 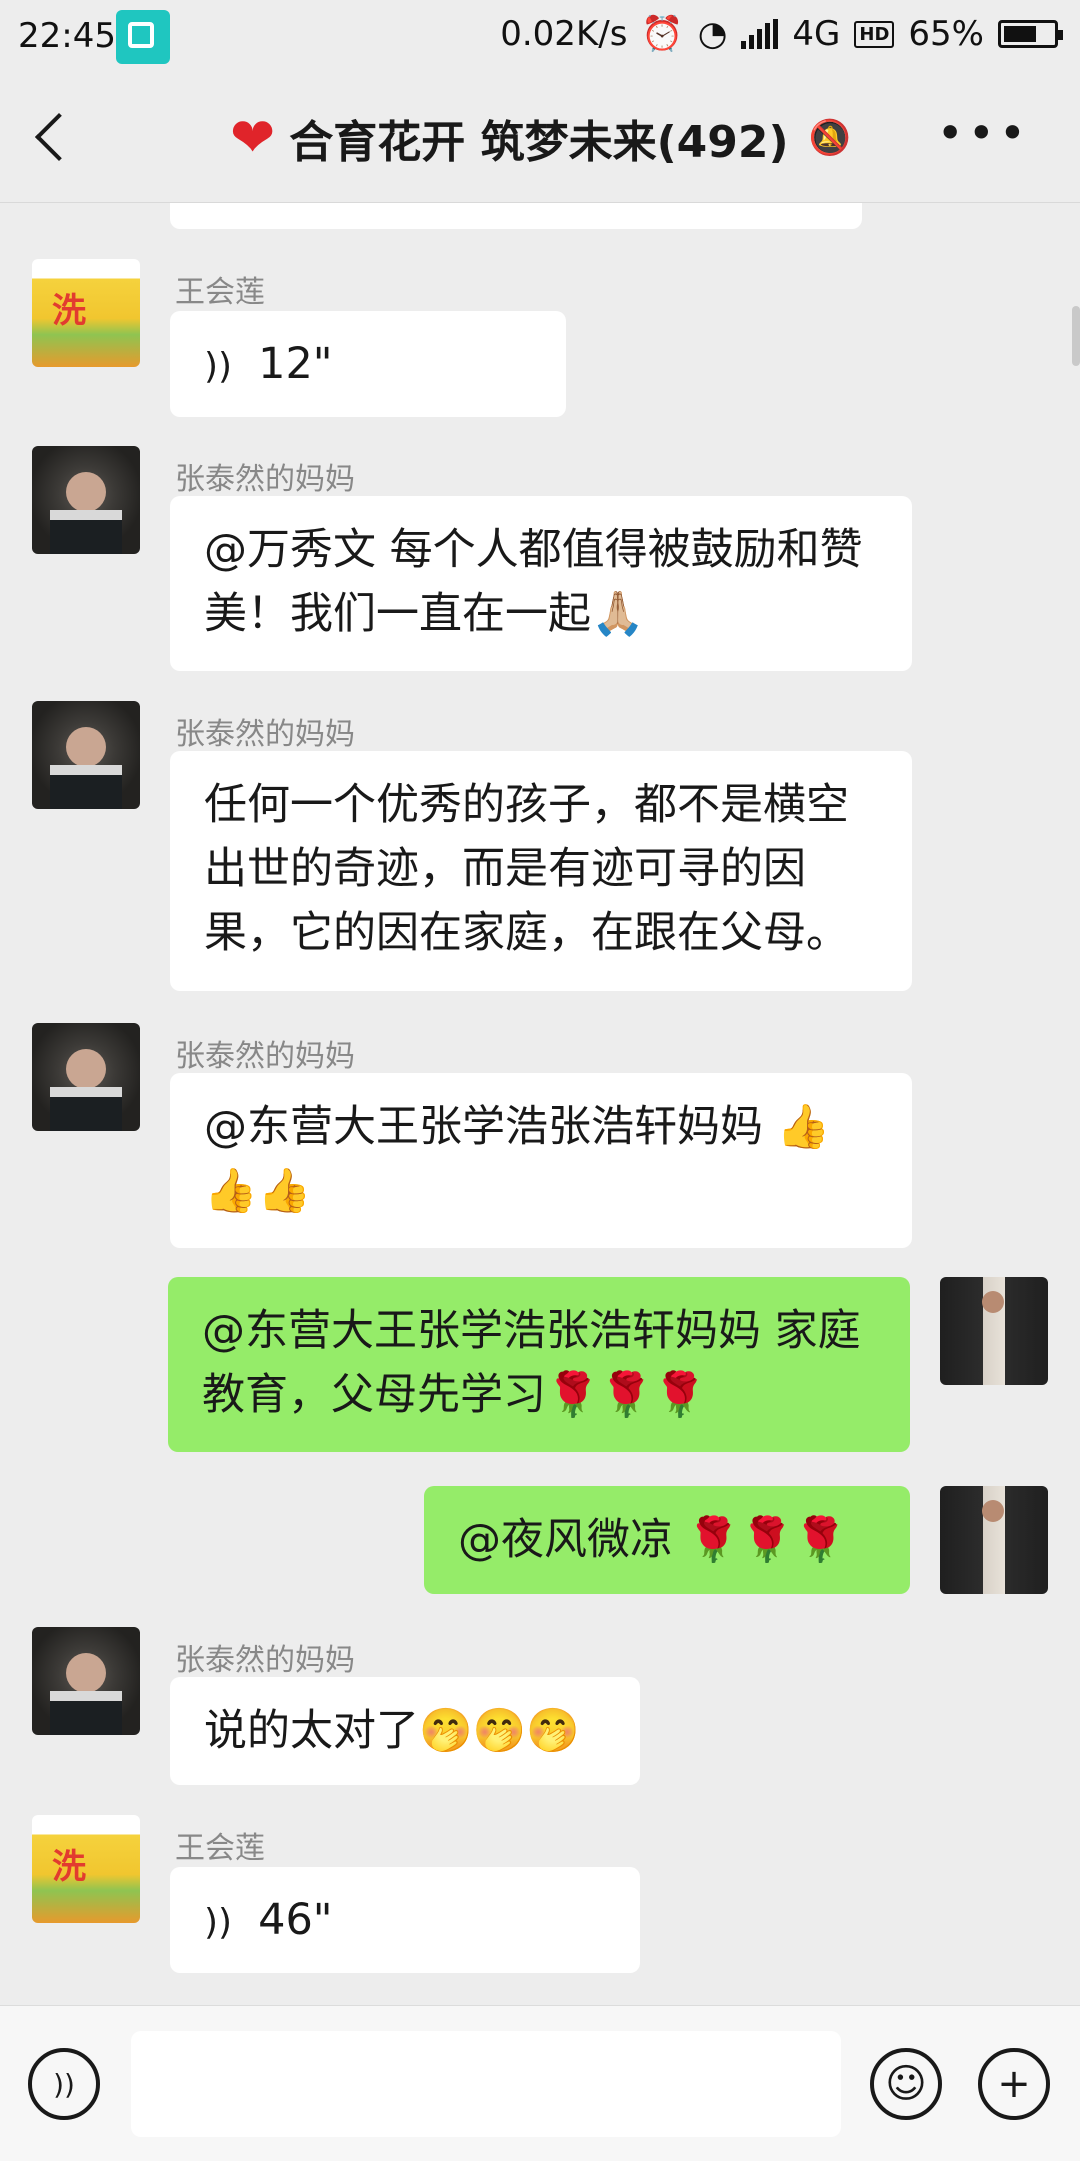 I want to click on list-item: 张泰然的妈妈 @万秀文 每个人都值得被鼓励和赞美！我们一直在一起🙏🏼, so click(x=540, y=561).